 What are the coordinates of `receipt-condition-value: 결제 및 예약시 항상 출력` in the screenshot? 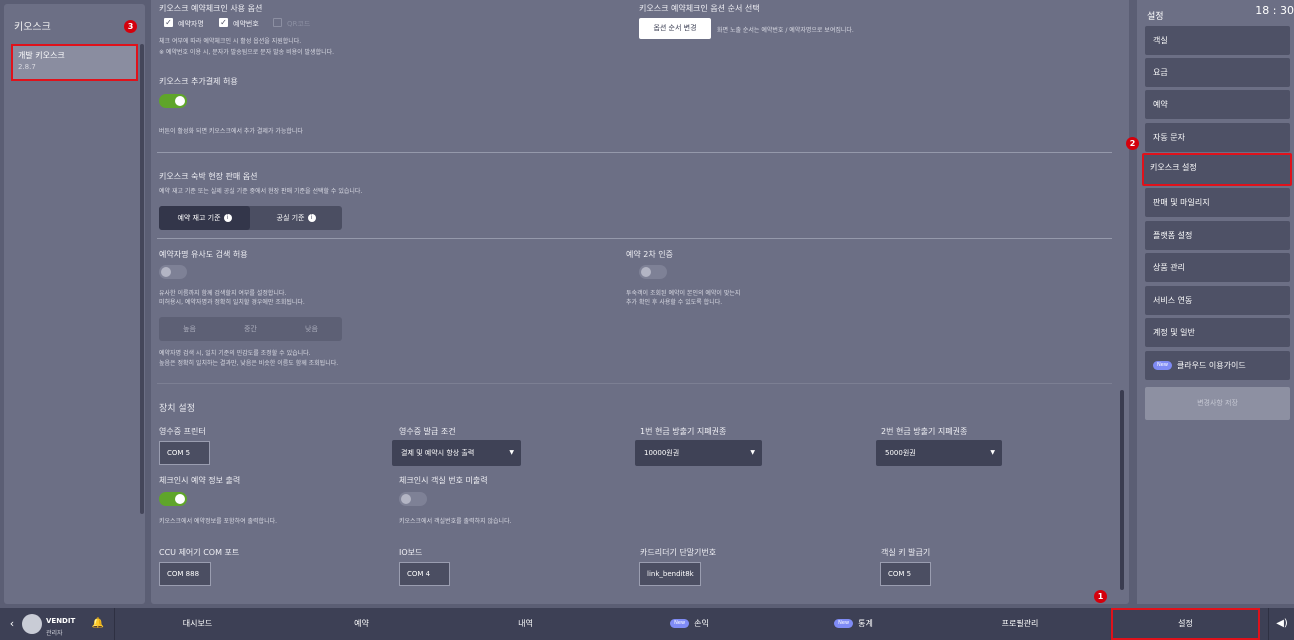 It's located at (438, 453).